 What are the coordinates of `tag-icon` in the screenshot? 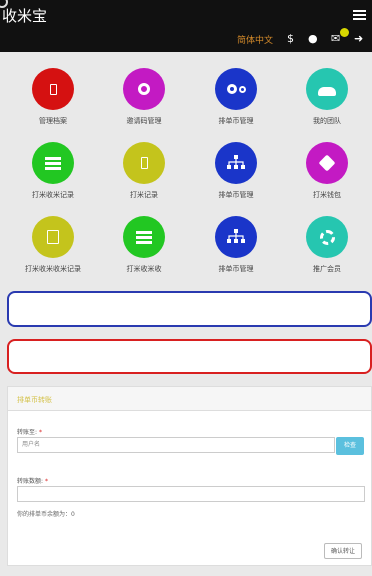 It's located at (327, 163).